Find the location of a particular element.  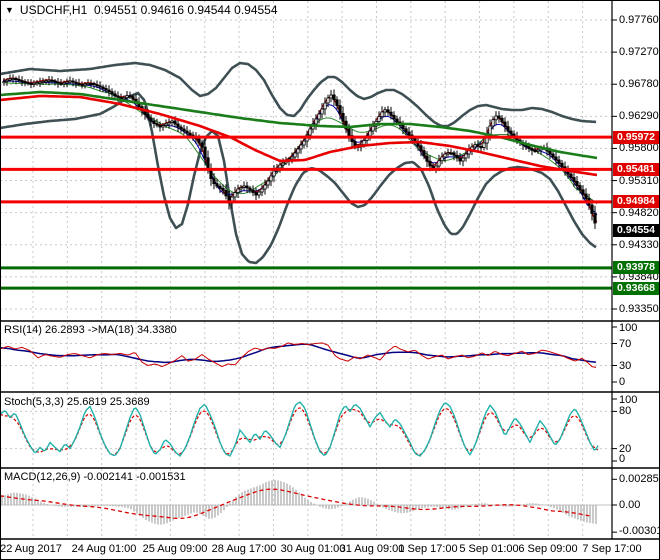

time-axis-label: 30 Aug 01:00 is located at coordinates (313, 549).